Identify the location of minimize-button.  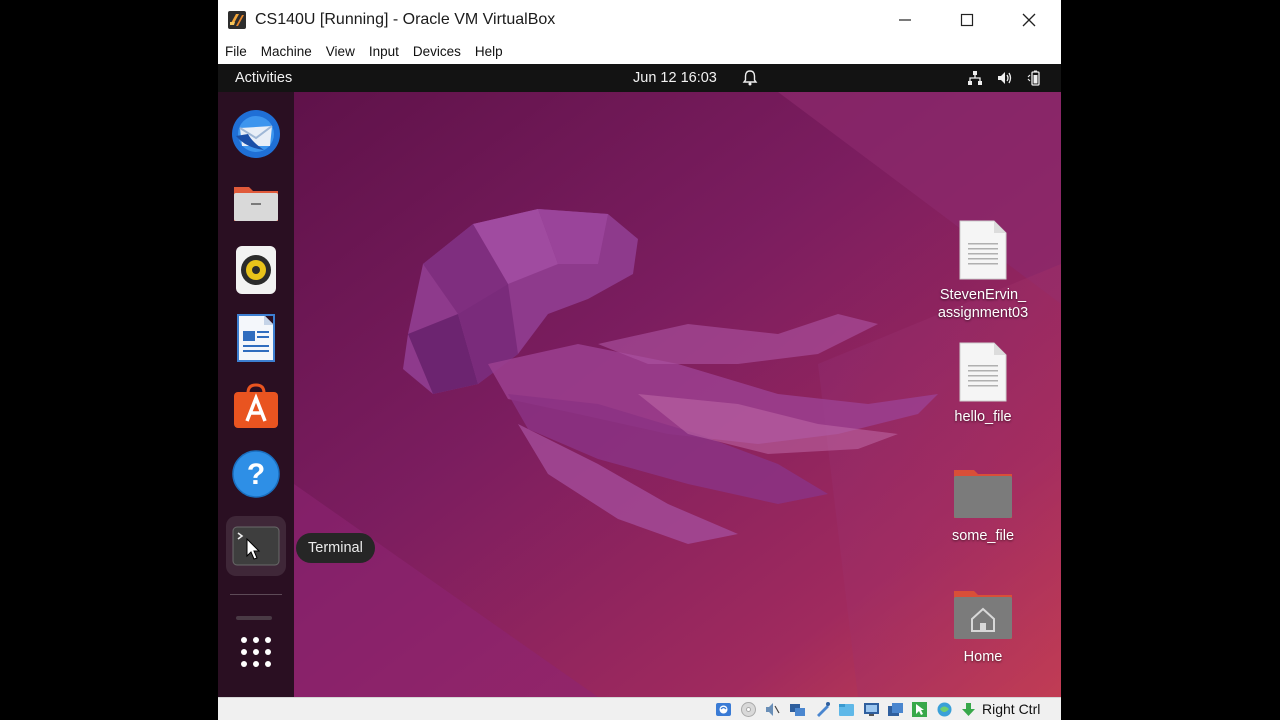
(905, 20).